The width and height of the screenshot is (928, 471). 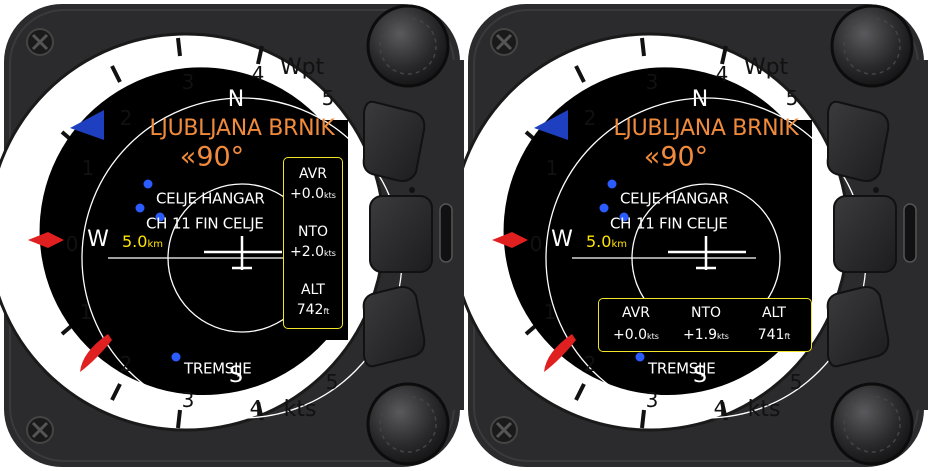 I want to click on navbox-panel: AVR +0.0kts NTO +1.9kts ALT 741ft, so click(x=705, y=325).